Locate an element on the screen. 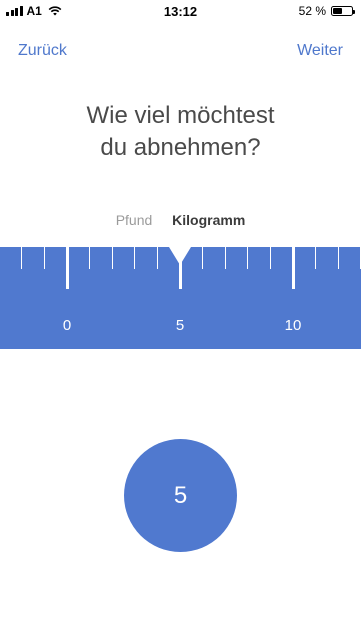  status-right: 52 % is located at coordinates (326, 11).